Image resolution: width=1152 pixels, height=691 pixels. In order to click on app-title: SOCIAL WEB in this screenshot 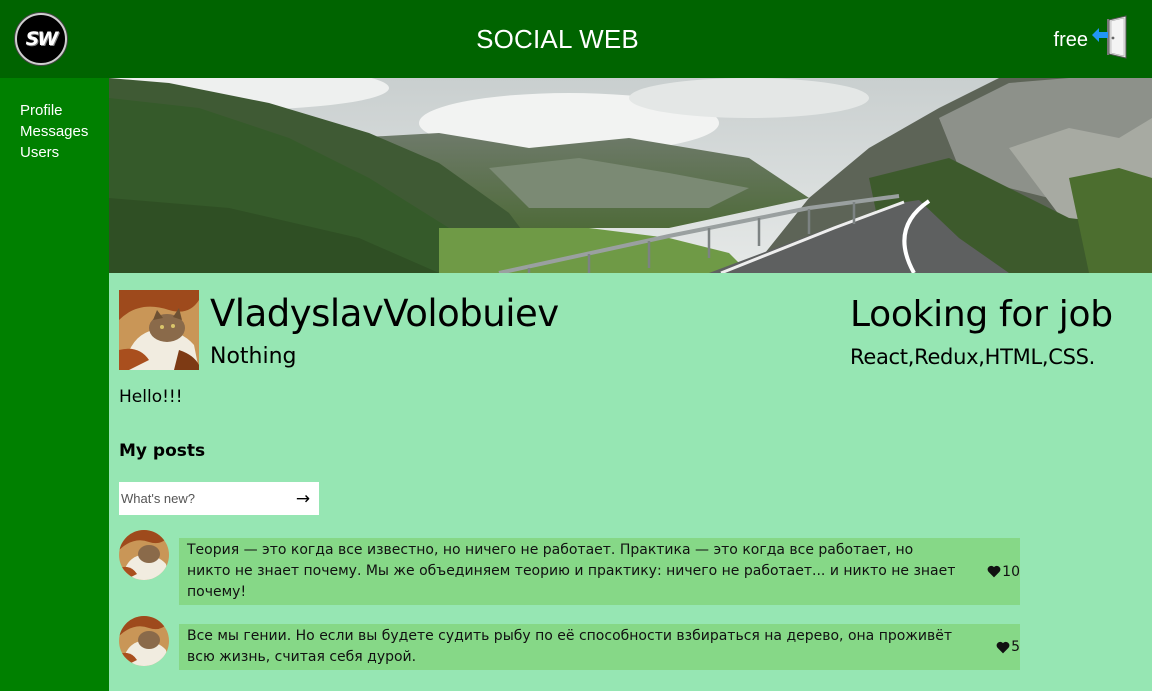, I will do `click(557, 39)`.